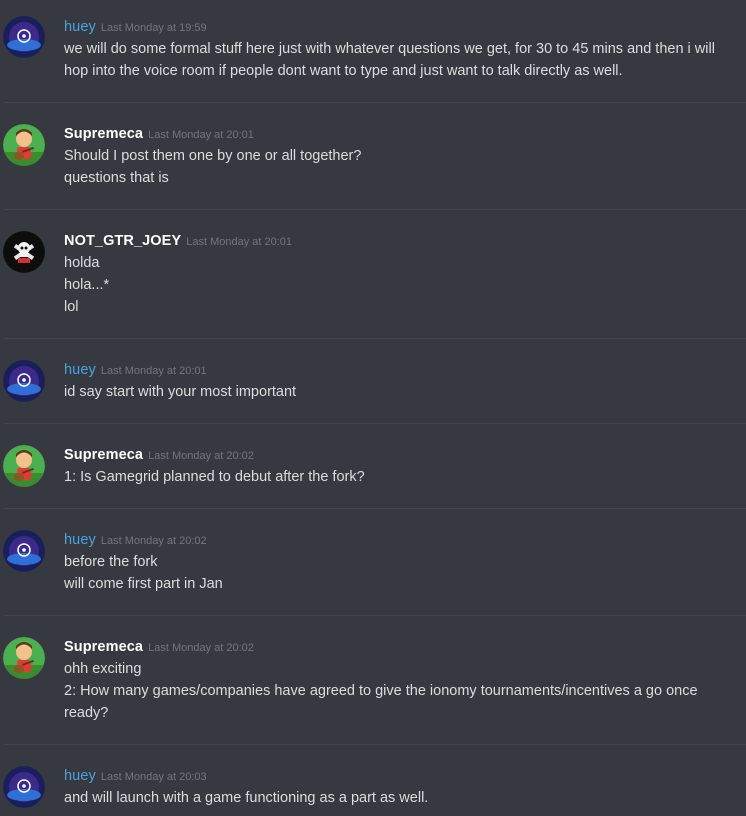 The width and height of the screenshot is (746, 816). What do you see at coordinates (103, 669) in the screenshot?
I see `message-text: ohh exciting` at bounding box center [103, 669].